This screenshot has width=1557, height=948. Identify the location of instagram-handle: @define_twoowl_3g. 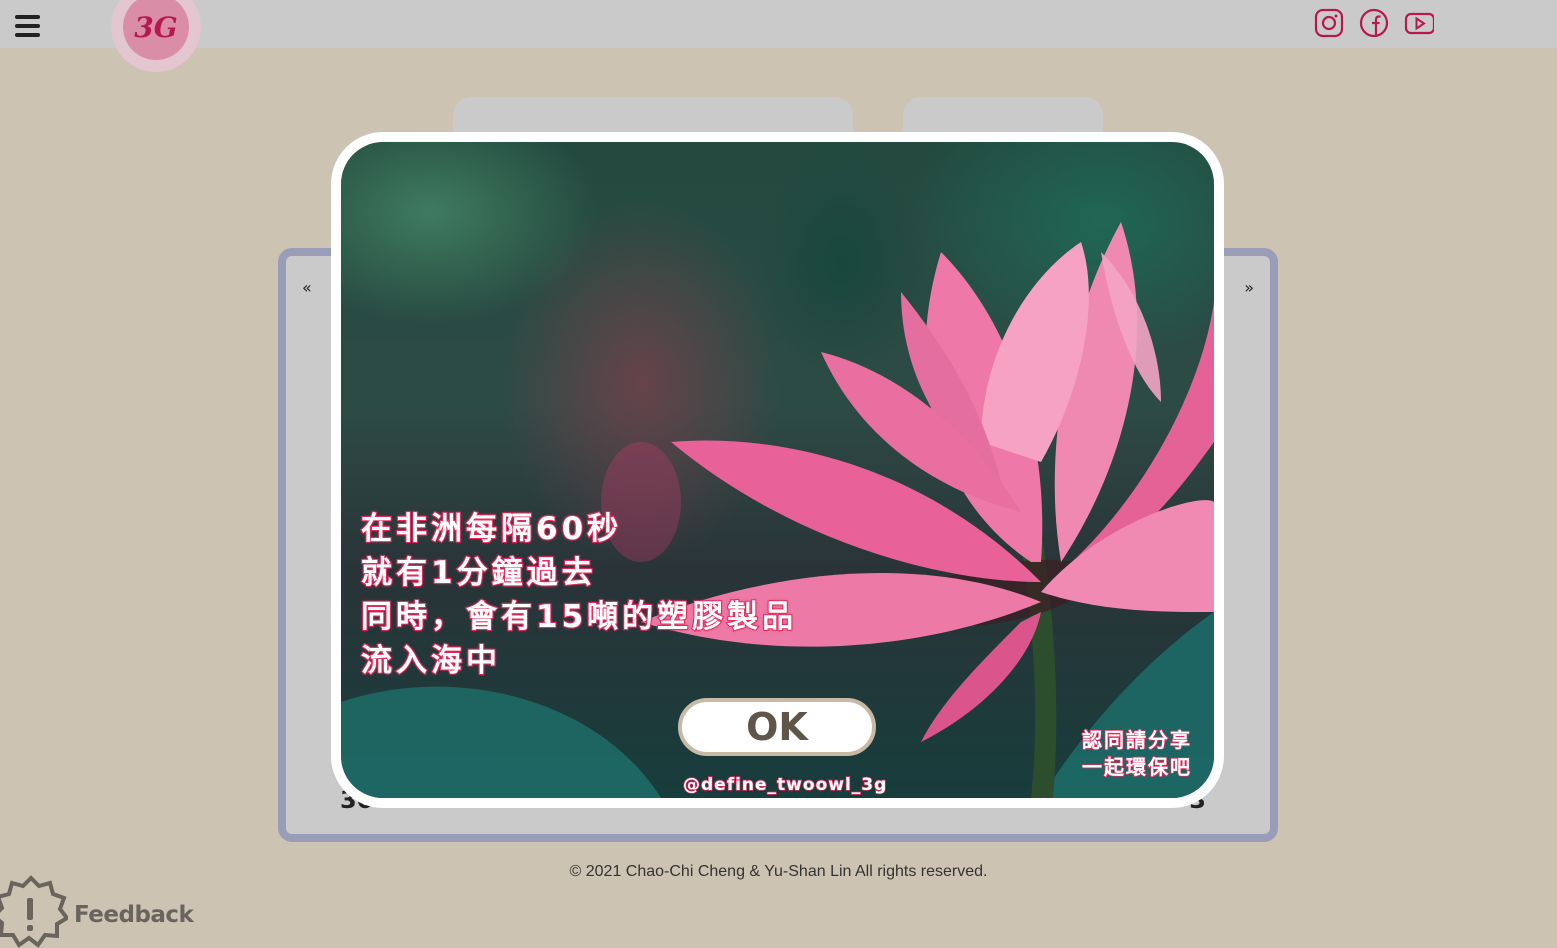
(785, 785).